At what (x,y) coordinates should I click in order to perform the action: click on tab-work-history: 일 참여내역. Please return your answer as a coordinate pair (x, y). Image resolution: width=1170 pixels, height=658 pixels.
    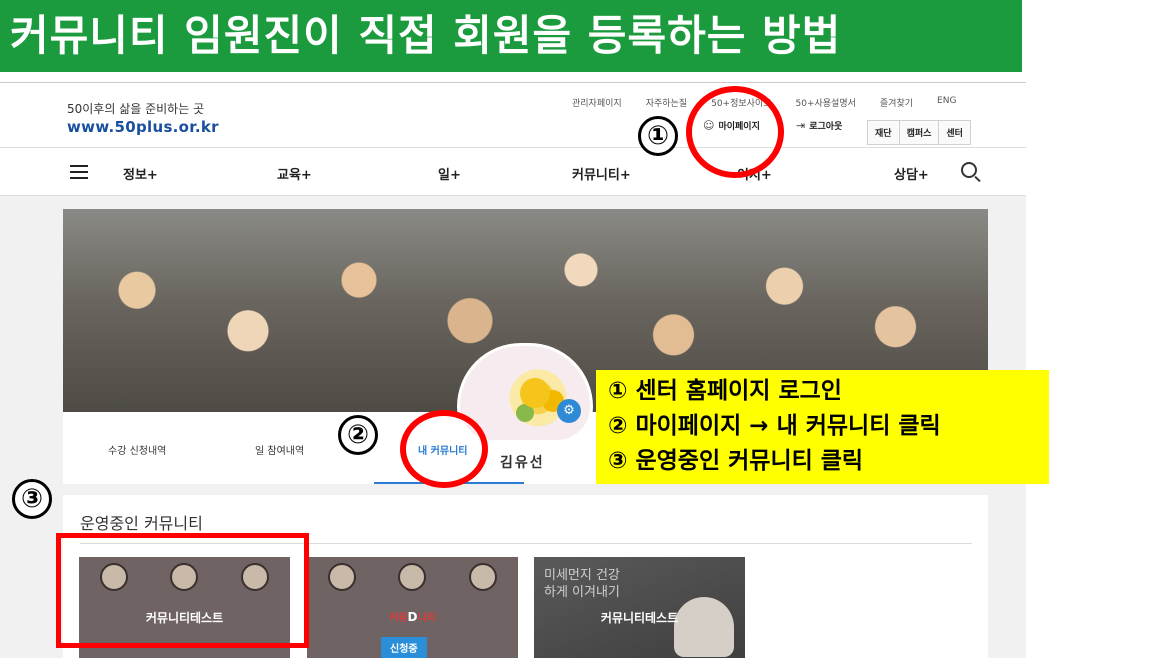
    Looking at the image, I should click on (279, 449).